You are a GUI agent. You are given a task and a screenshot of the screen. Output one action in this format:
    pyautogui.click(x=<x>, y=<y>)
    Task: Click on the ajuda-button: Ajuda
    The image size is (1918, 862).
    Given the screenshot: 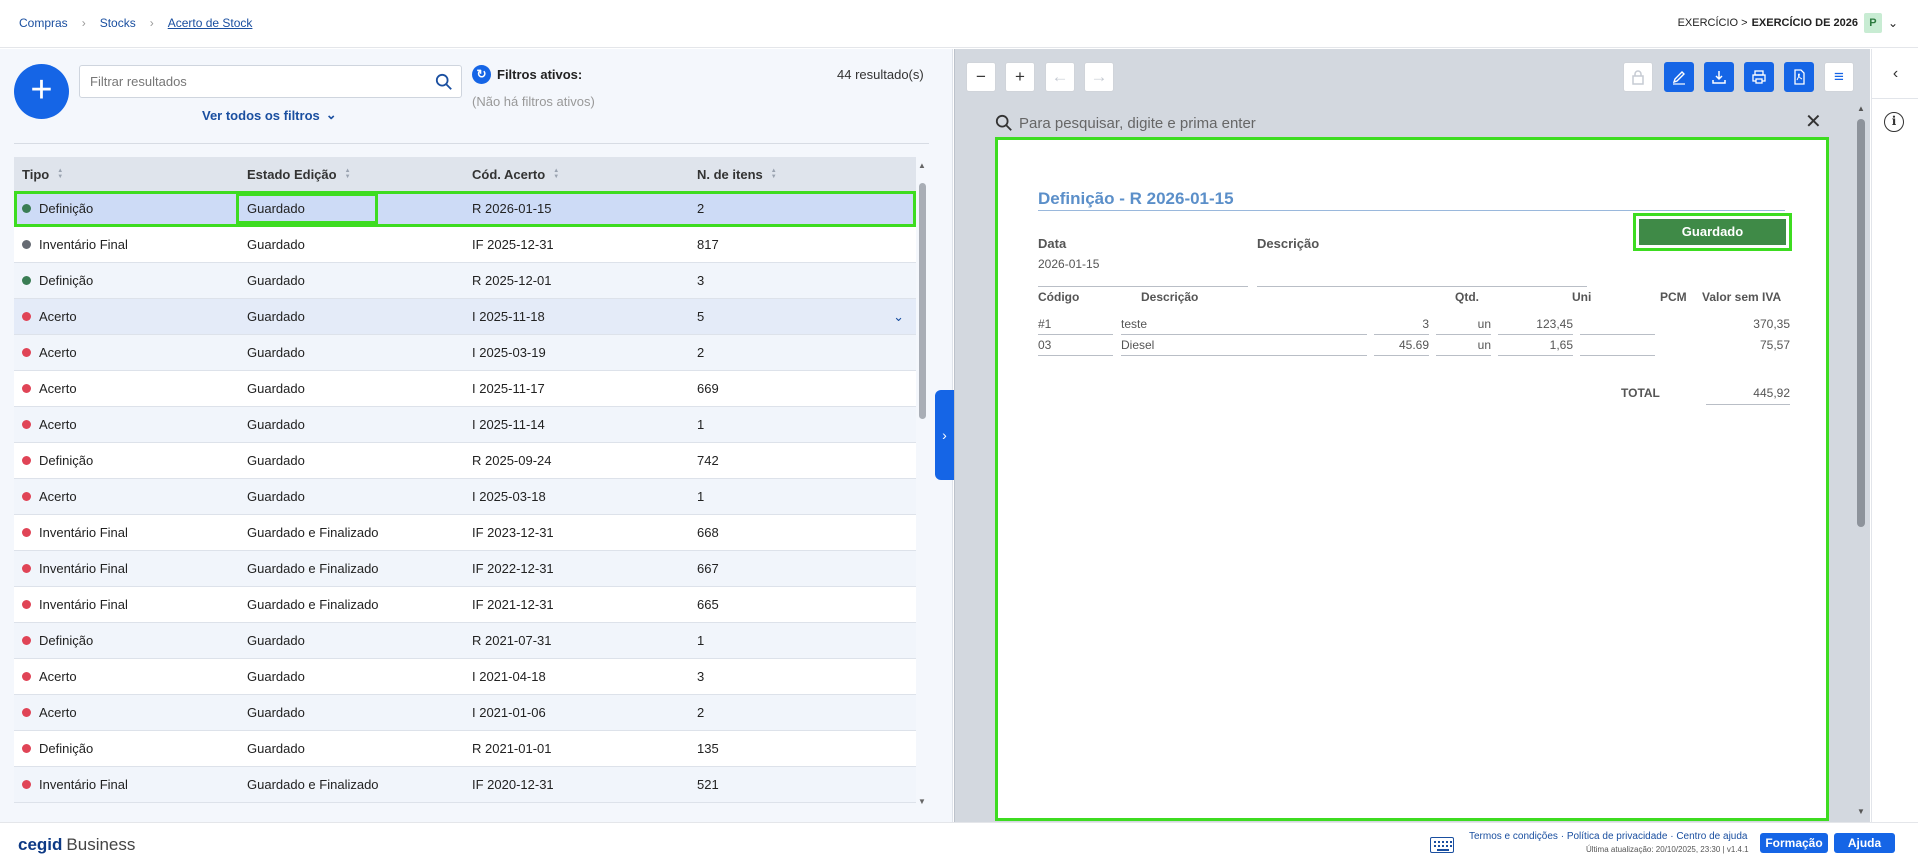 What is the action you would take?
    pyautogui.click(x=1864, y=843)
    